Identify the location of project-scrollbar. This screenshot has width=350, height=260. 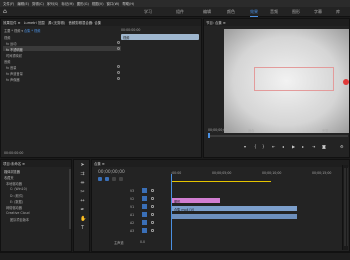
(70, 199).